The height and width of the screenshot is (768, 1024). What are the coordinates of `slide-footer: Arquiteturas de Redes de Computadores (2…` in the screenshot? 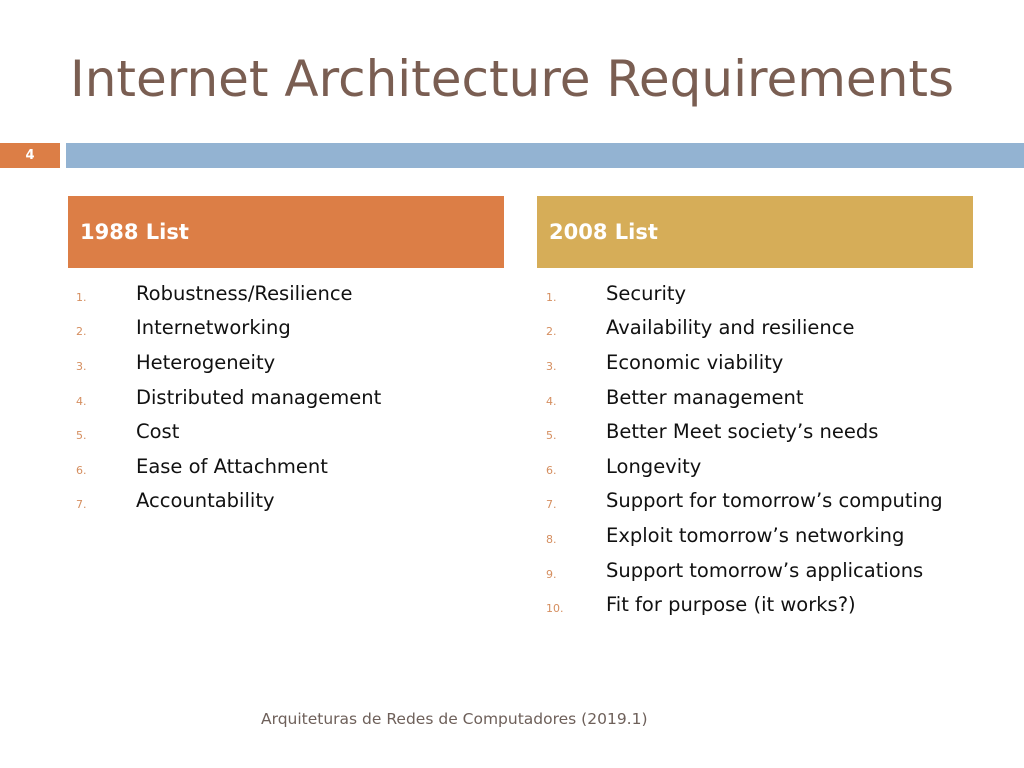 It's located at (454, 719).